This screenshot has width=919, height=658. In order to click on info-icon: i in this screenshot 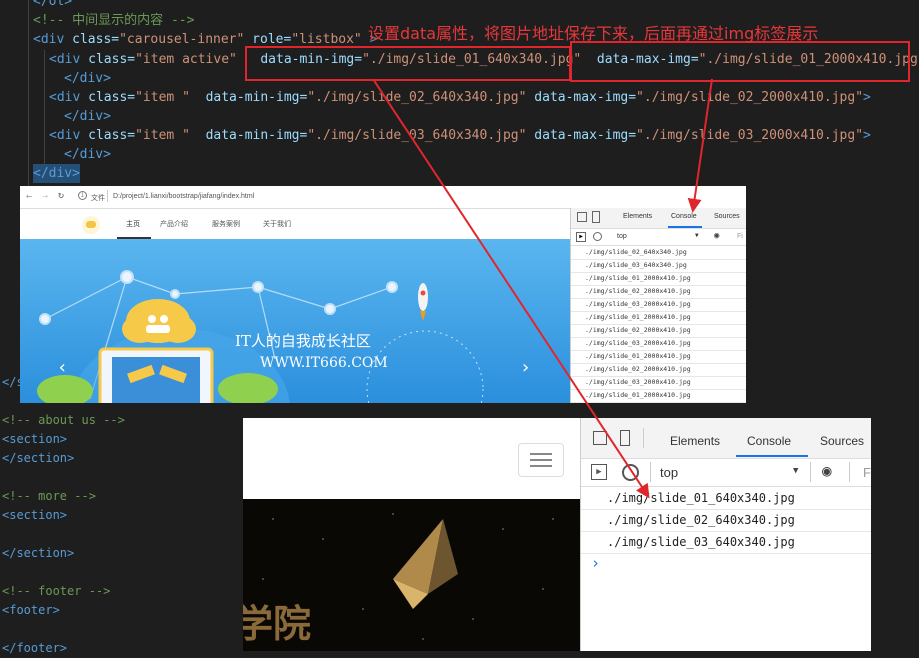, I will do `click(82, 195)`.